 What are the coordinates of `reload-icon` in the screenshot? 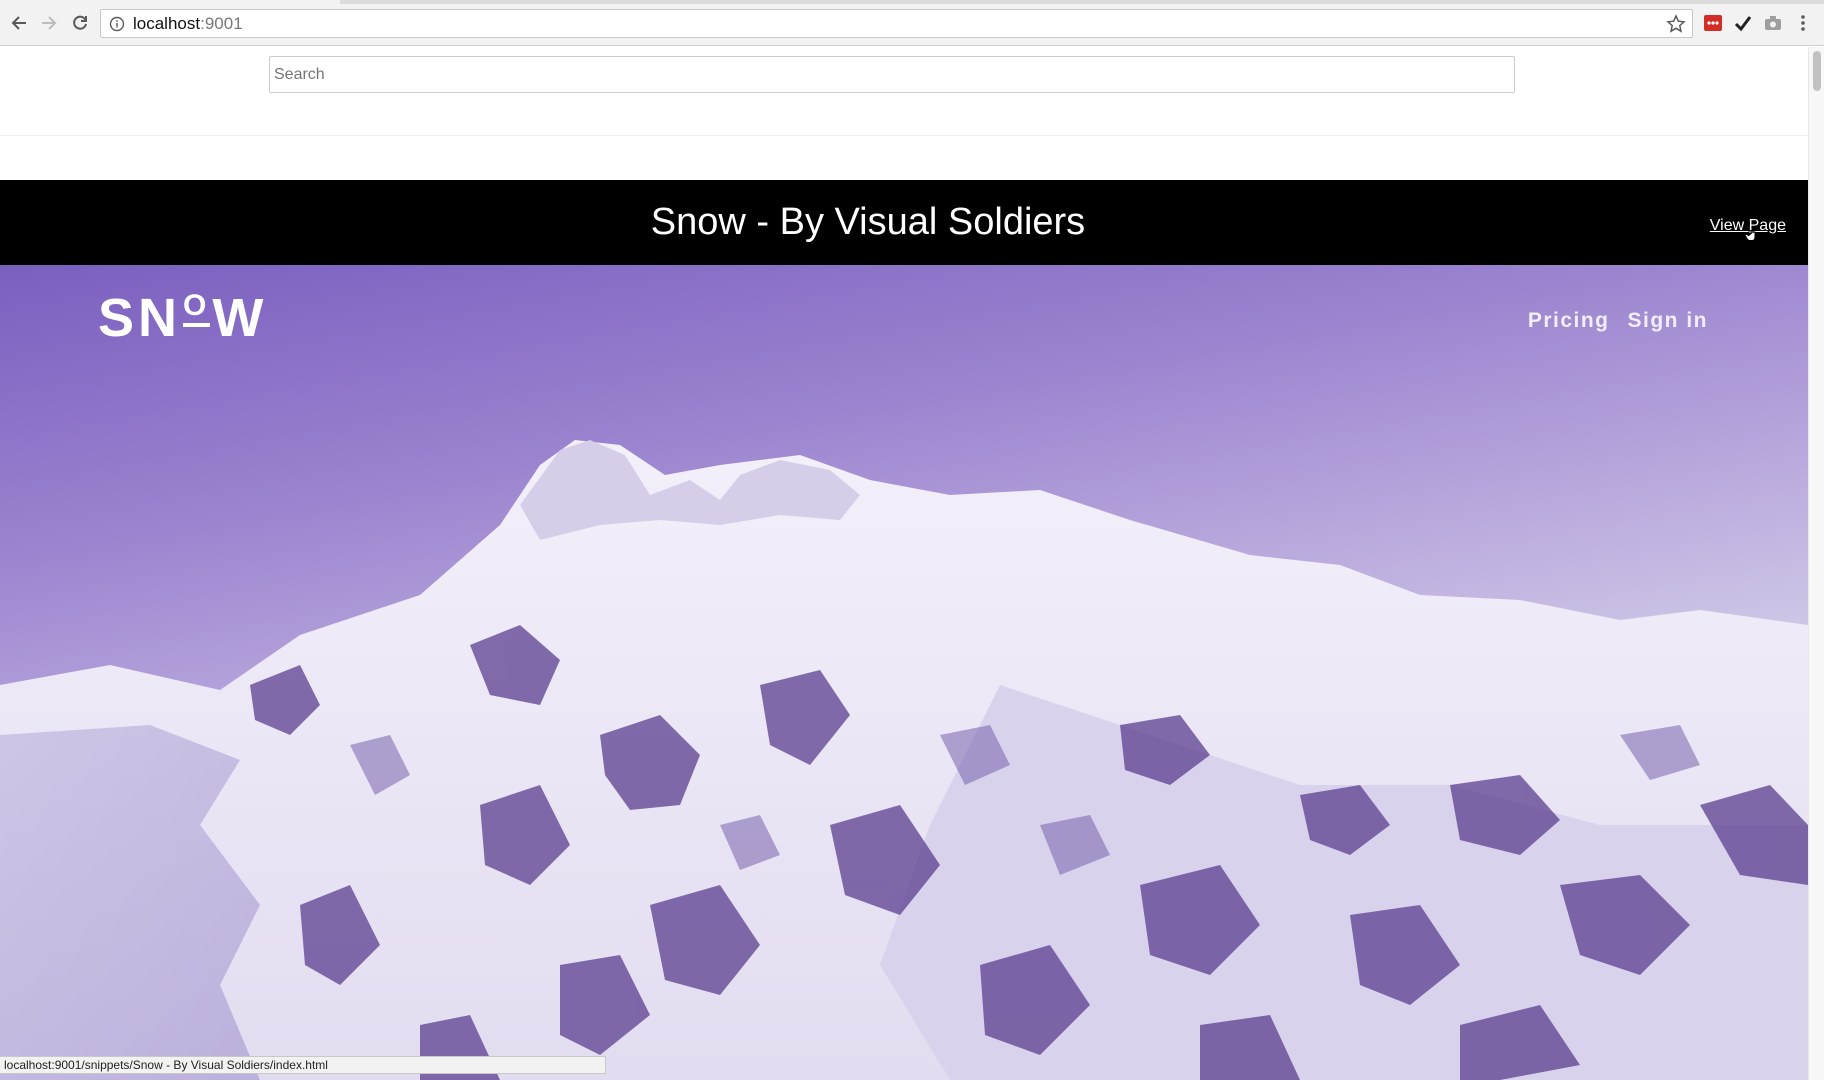 It's located at (80, 22).